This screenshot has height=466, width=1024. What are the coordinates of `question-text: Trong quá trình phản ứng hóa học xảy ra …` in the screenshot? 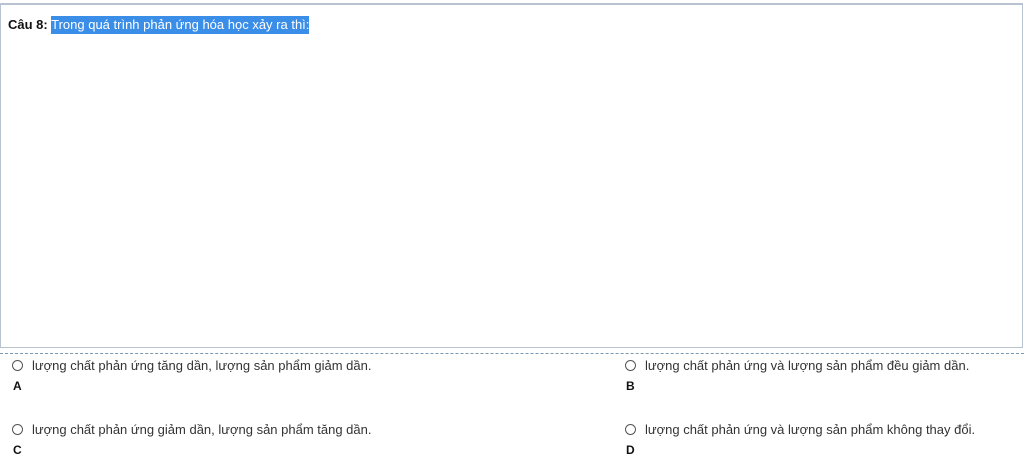 It's located at (180, 25).